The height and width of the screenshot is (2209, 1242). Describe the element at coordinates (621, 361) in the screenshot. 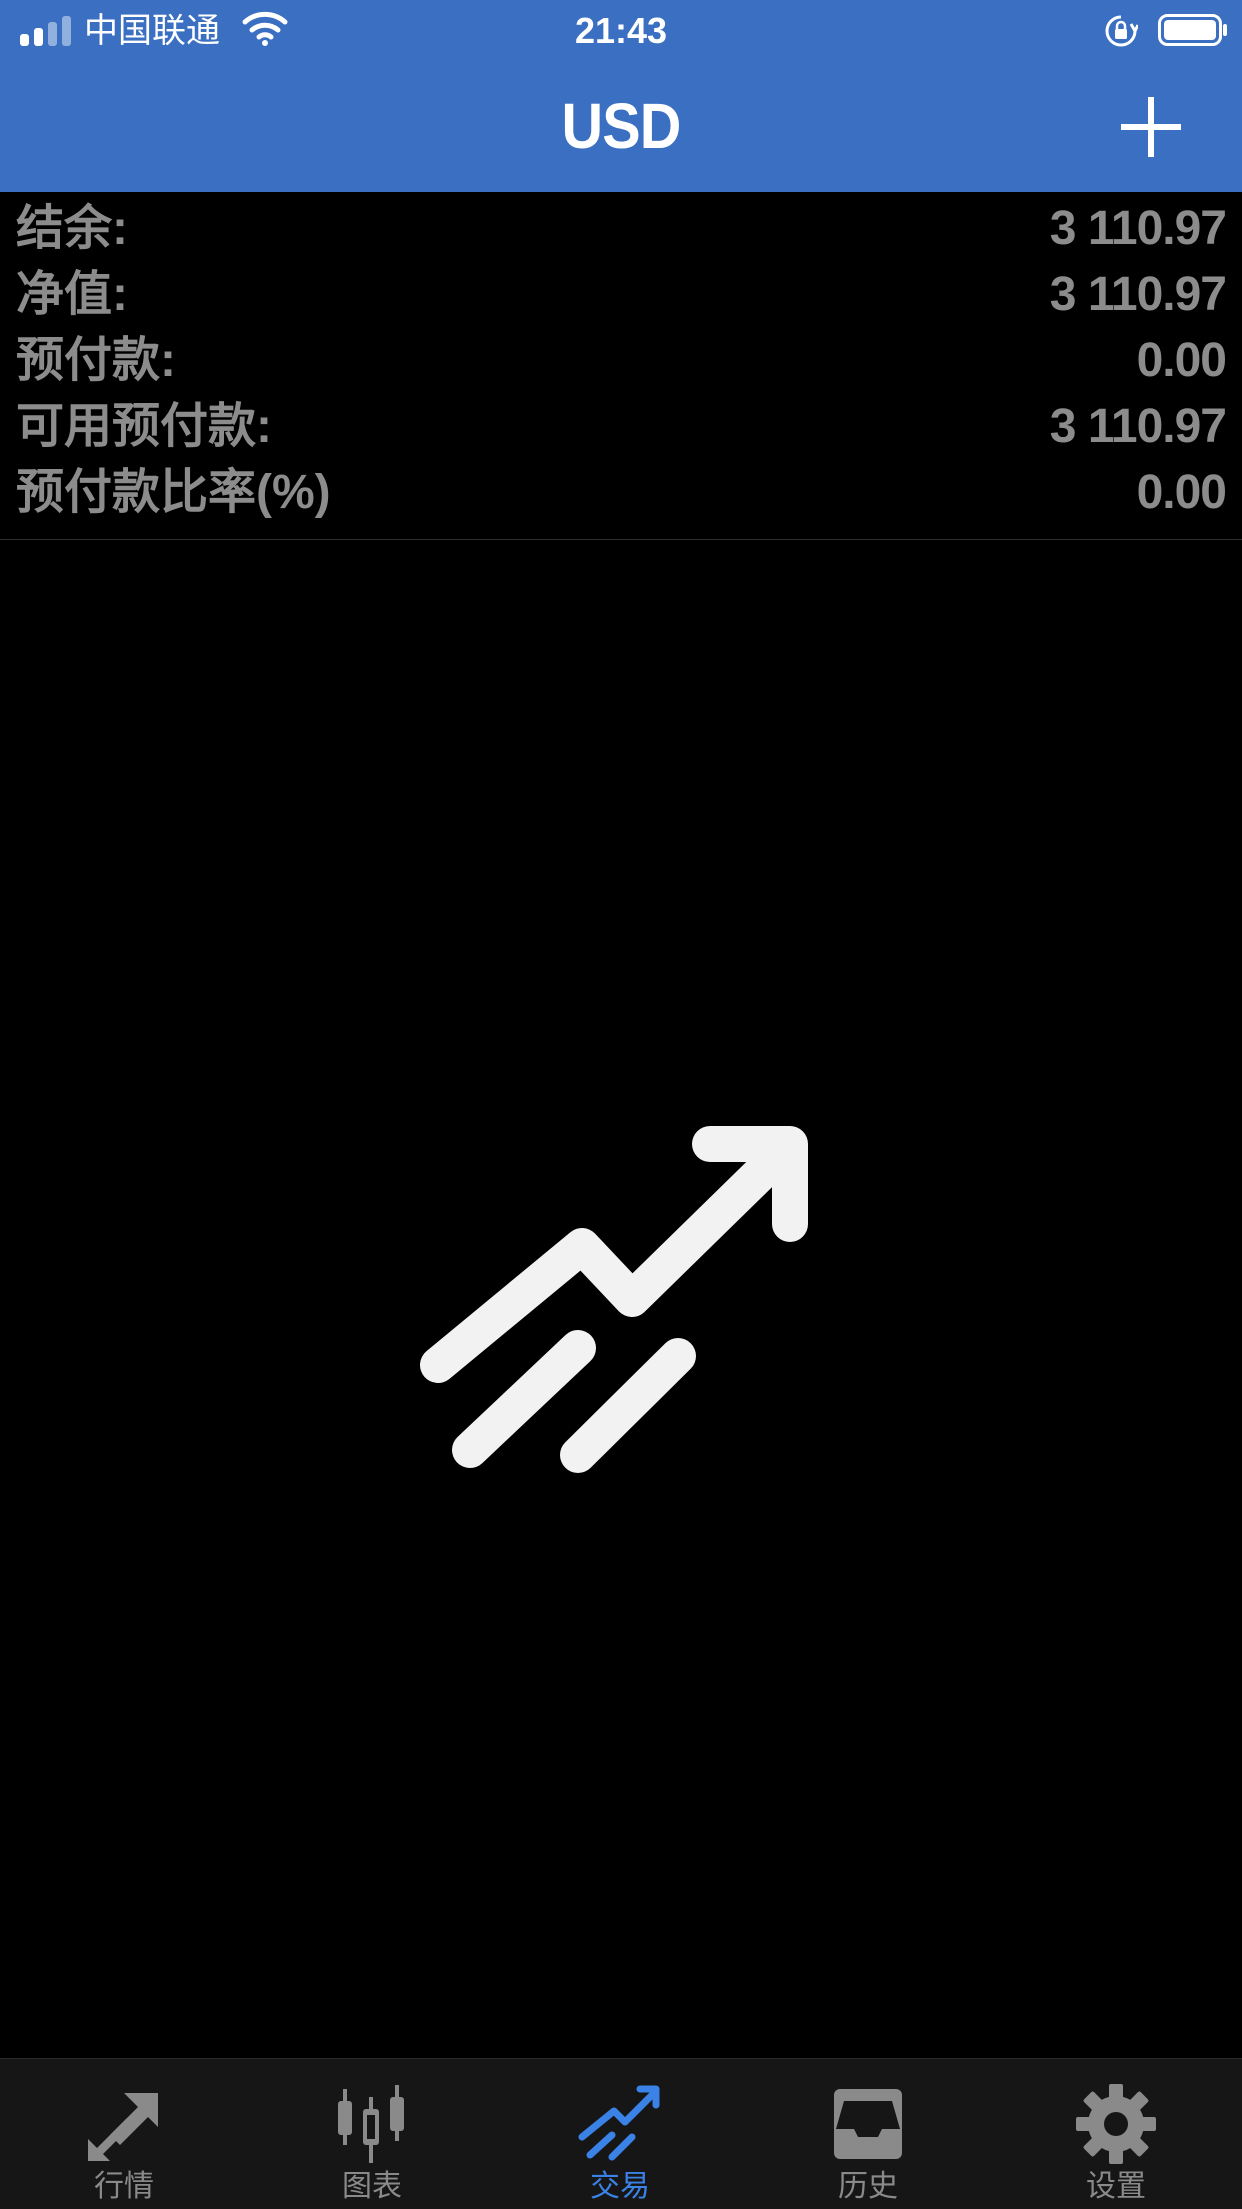

I see `summary-row-margin: 预付款: 0.00` at that location.